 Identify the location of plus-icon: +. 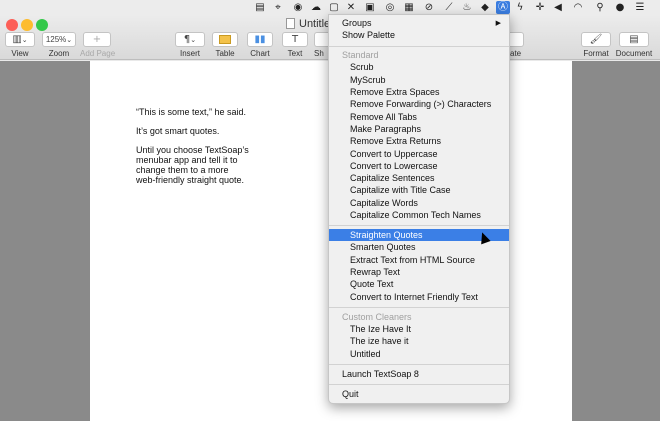
(97, 39).